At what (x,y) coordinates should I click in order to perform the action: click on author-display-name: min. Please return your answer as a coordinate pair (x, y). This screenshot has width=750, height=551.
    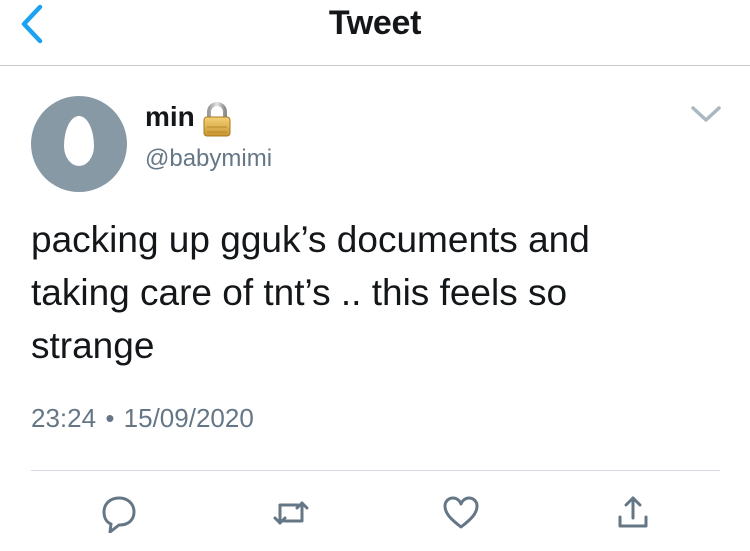
    Looking at the image, I should click on (170, 117).